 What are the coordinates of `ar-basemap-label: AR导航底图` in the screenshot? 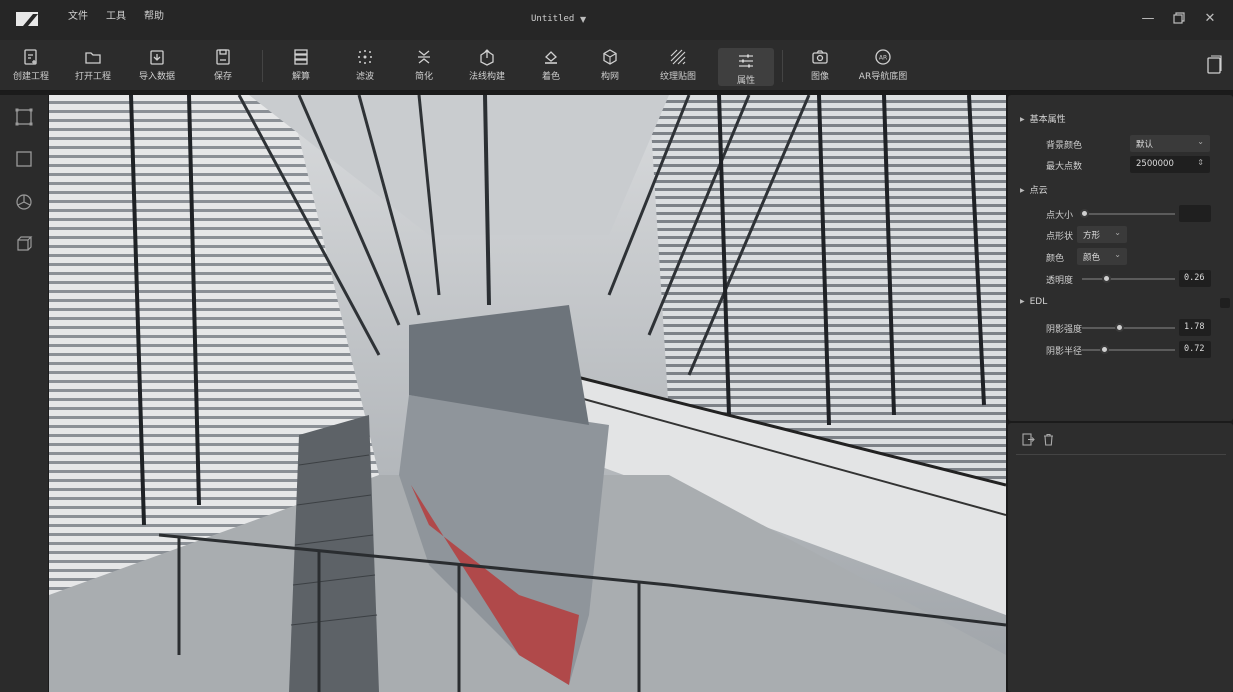 It's located at (883, 77).